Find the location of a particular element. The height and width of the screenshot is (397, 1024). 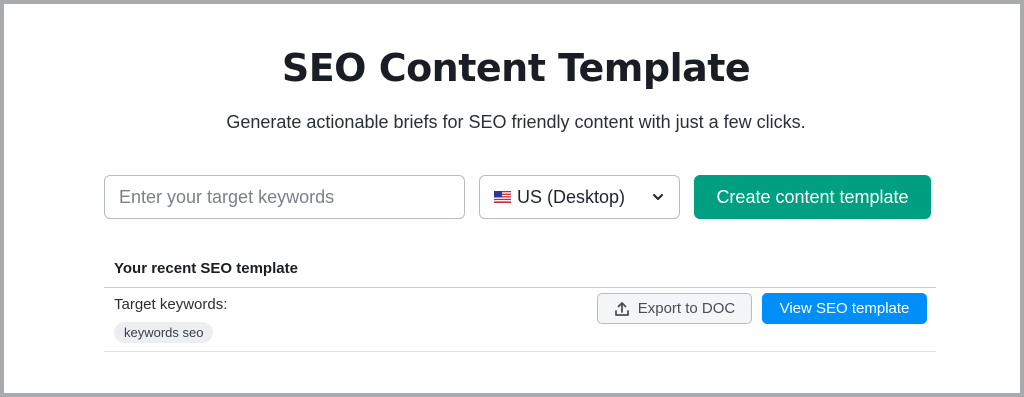

database-select: US (Desktop) is located at coordinates (579, 197).